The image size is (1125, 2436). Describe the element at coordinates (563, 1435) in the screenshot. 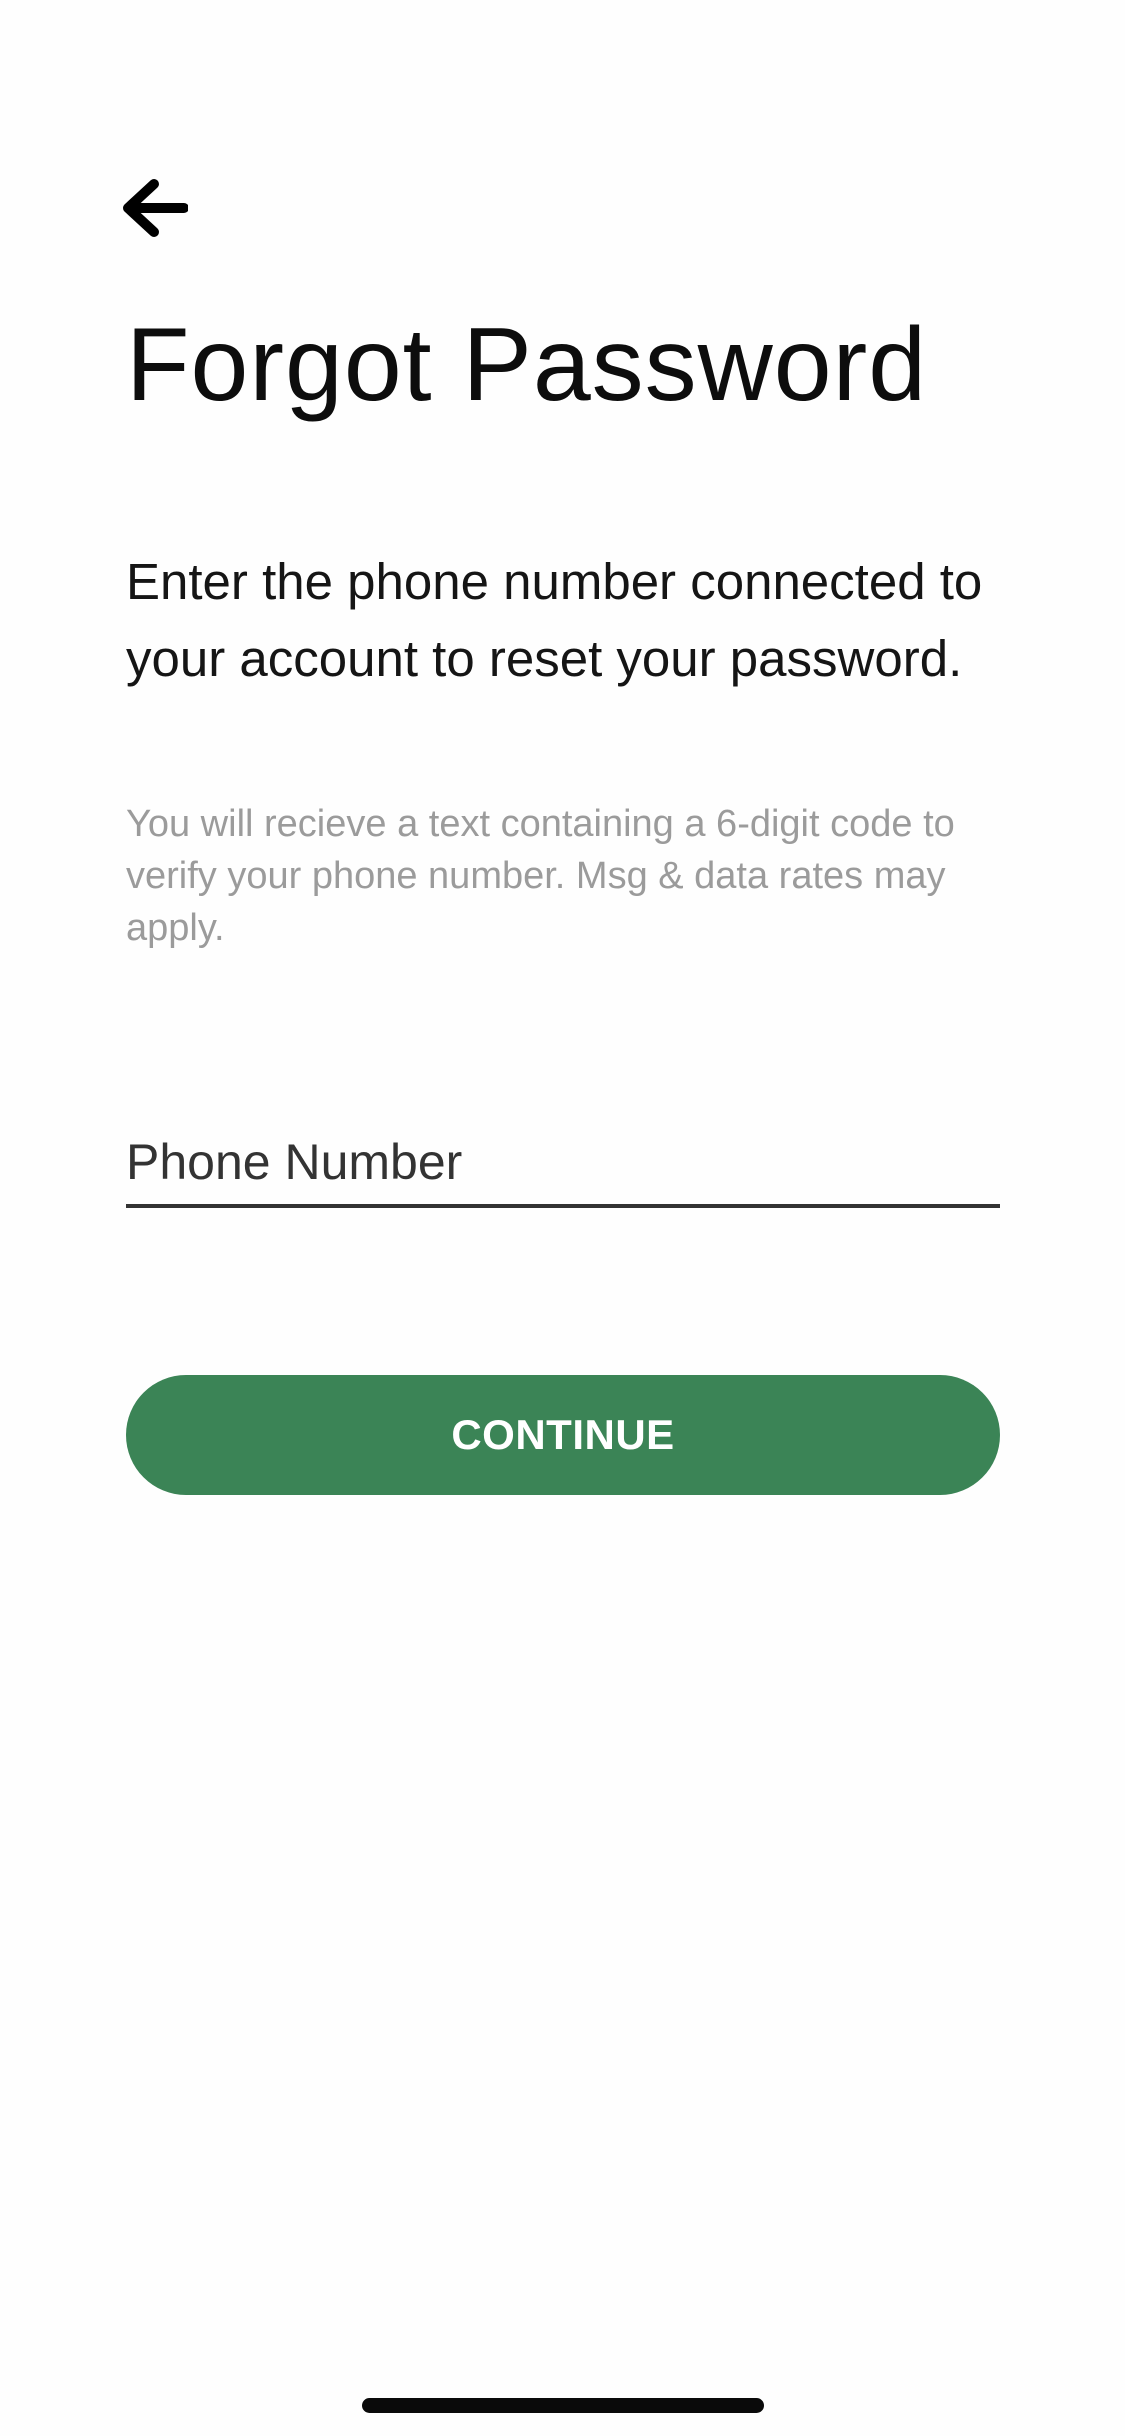

I see `continue-button: CONTINUE` at that location.